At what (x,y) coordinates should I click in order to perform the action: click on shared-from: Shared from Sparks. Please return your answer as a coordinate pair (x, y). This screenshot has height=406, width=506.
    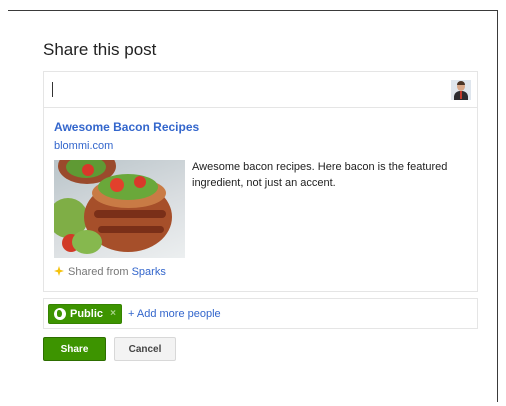
    Looking at the image, I should click on (110, 271).